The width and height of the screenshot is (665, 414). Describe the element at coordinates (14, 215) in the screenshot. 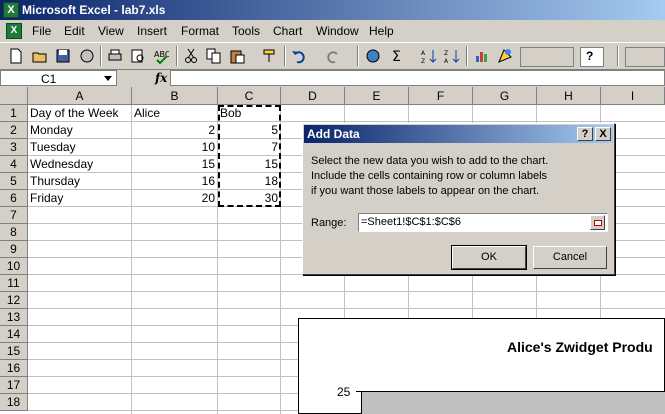

I see `row-header: 7` at that location.